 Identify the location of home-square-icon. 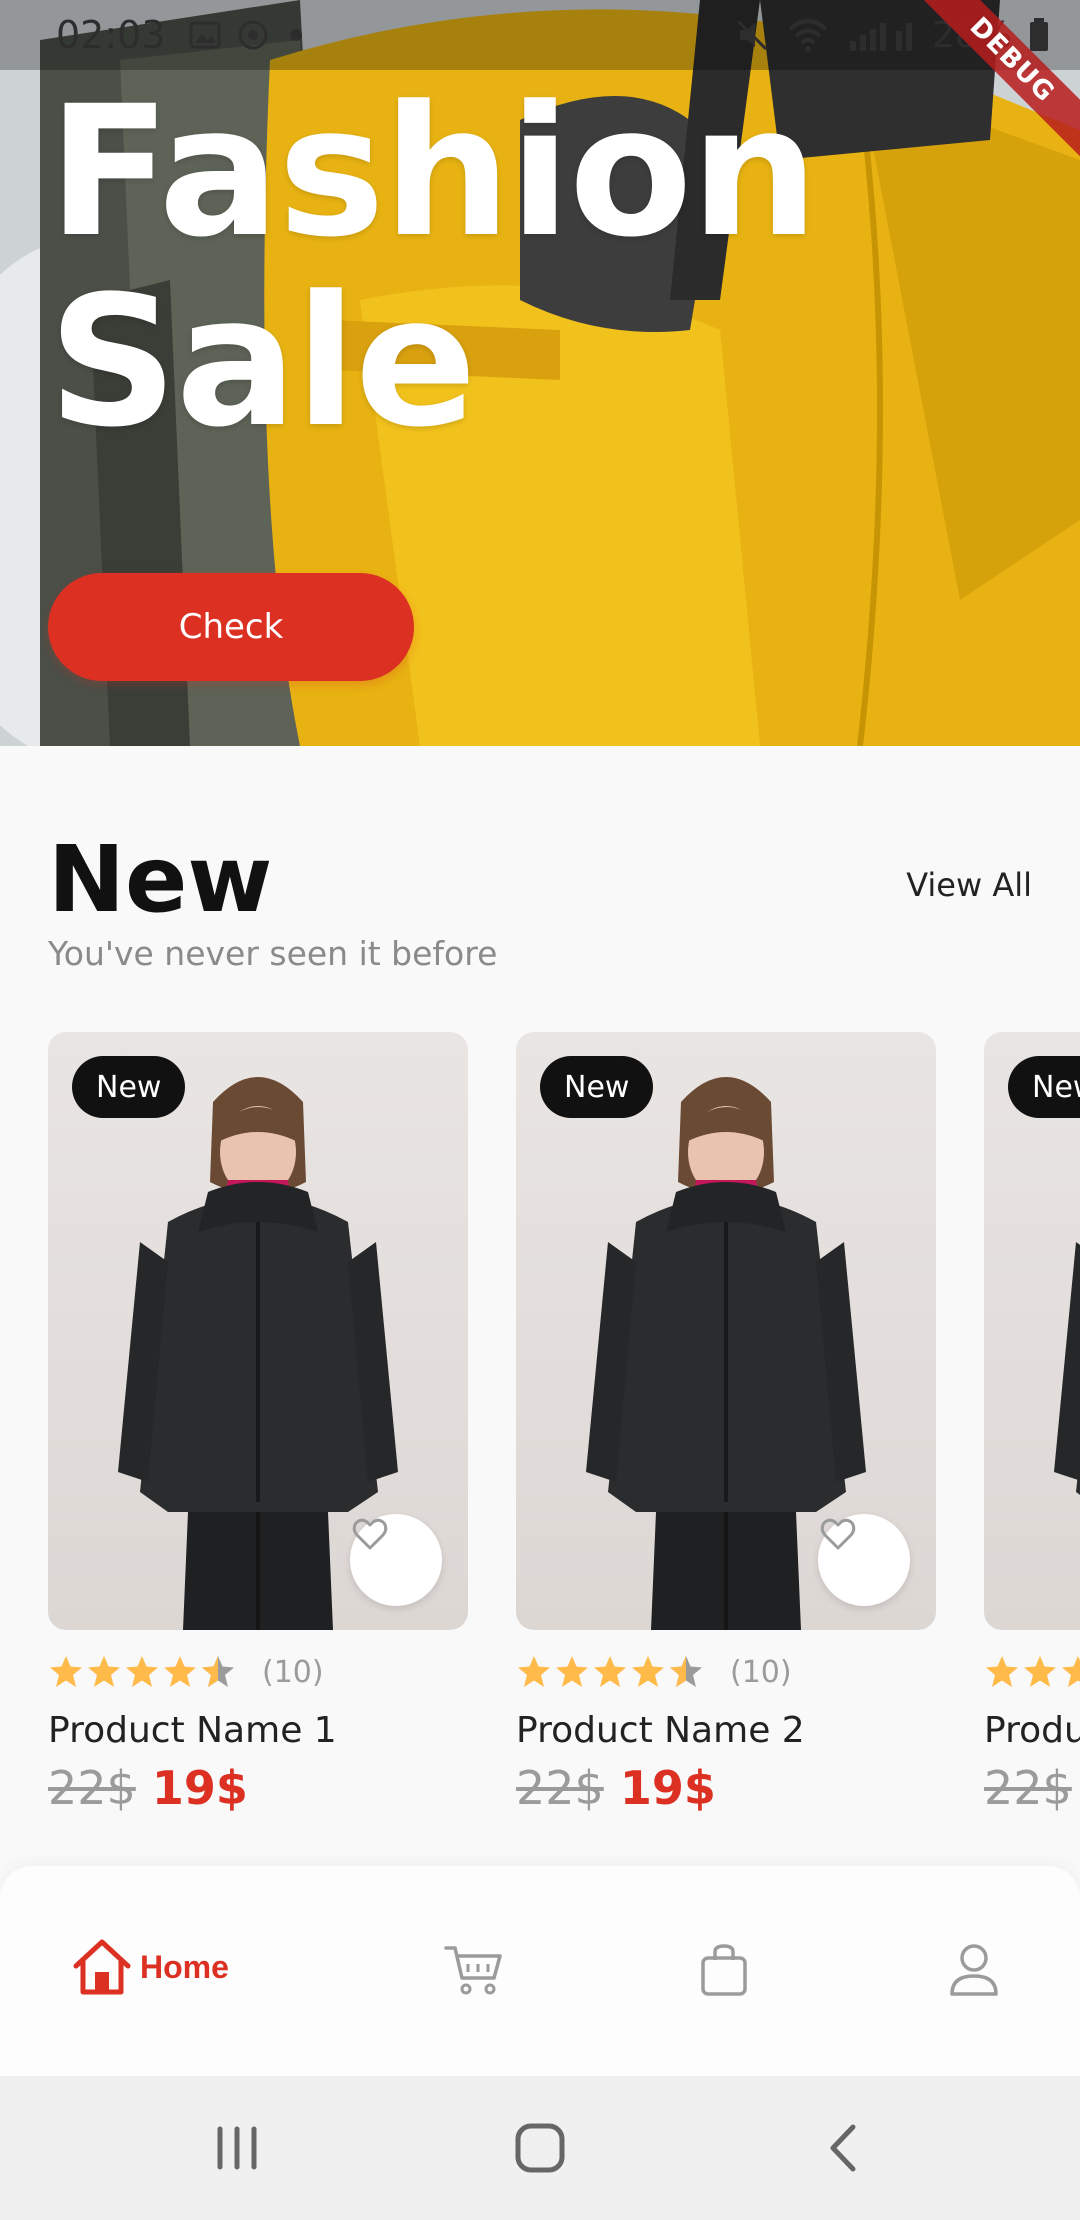
(540, 2148).